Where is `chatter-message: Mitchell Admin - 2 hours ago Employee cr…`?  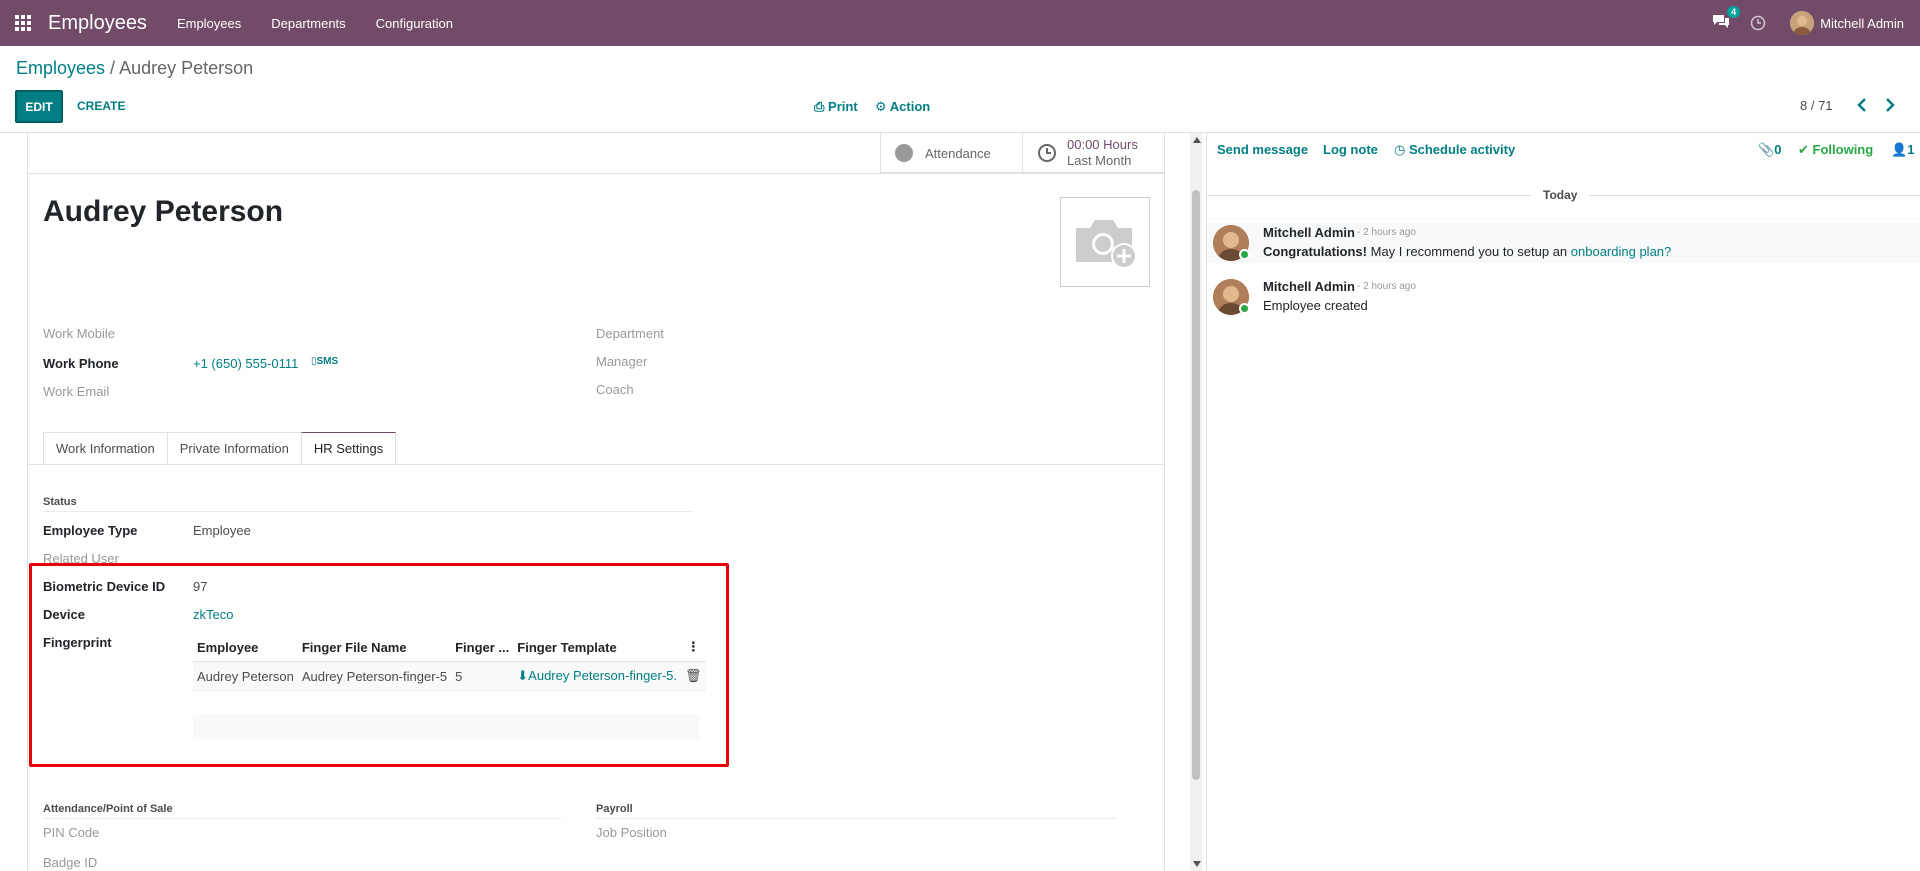
chatter-message: Mitchell Admin - 2 hours ago Employee cr… is located at coordinates (1563, 297).